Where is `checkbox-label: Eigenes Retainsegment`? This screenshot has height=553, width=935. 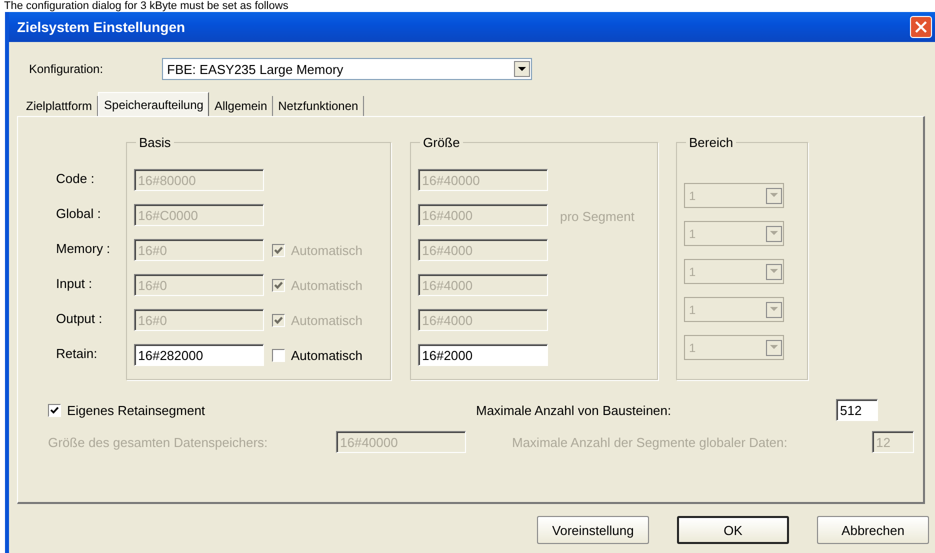
checkbox-label: Eigenes Retainsegment is located at coordinates (136, 410).